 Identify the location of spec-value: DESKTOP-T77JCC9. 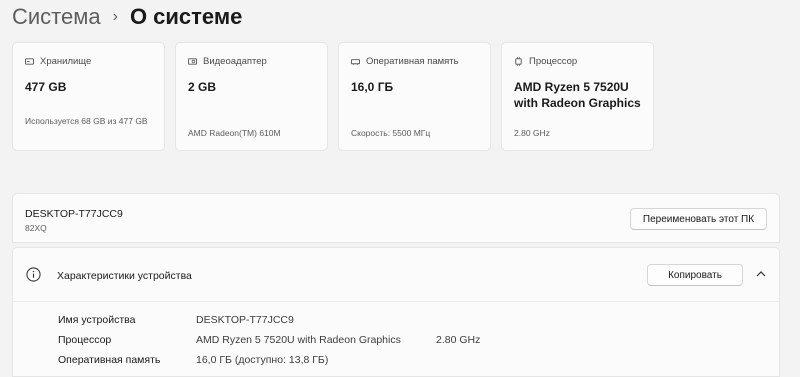
(245, 320).